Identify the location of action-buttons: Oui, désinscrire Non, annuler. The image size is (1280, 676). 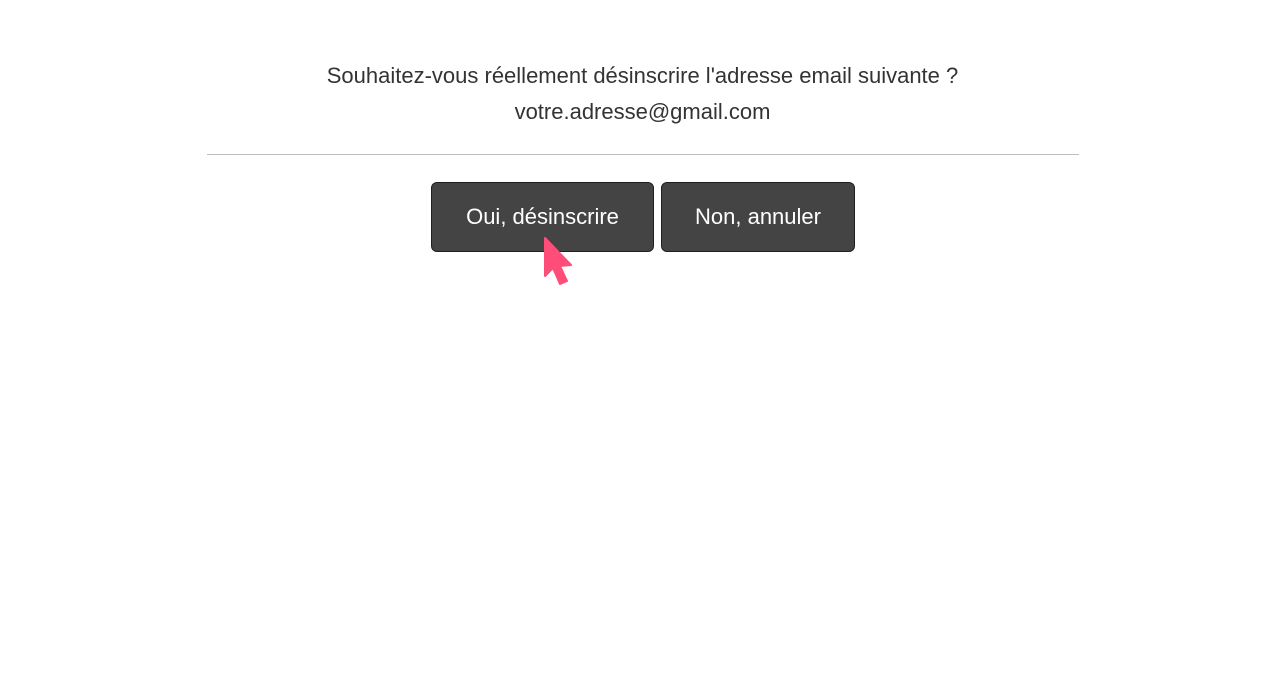
(643, 217).